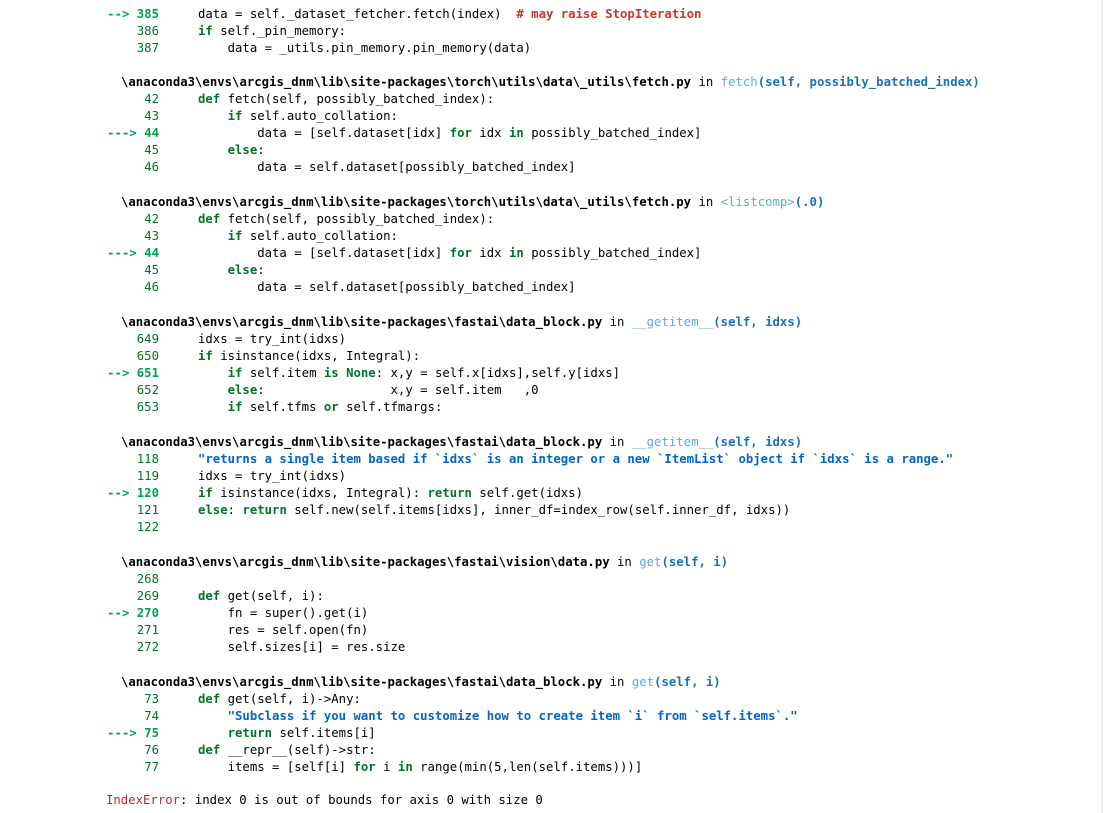 The height and width of the screenshot is (813, 1103). Describe the element at coordinates (147, 596) in the screenshot. I see `line-number: 269` at that location.